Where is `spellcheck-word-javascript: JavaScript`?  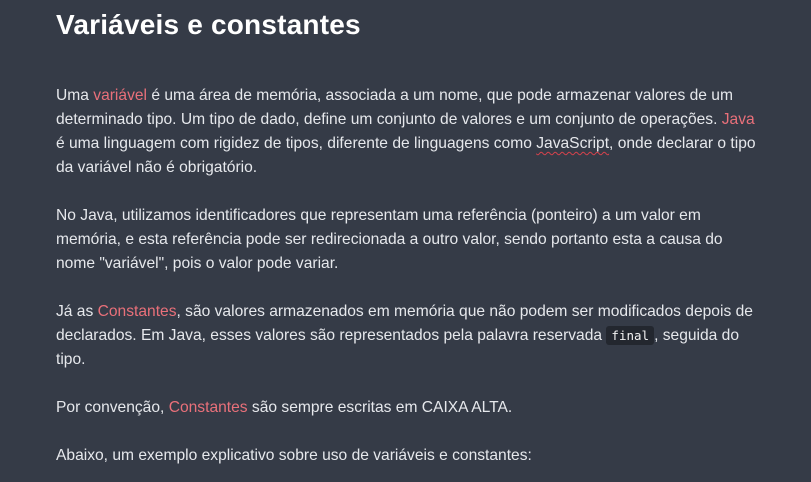 spellcheck-word-javascript: JavaScript is located at coordinates (573, 143).